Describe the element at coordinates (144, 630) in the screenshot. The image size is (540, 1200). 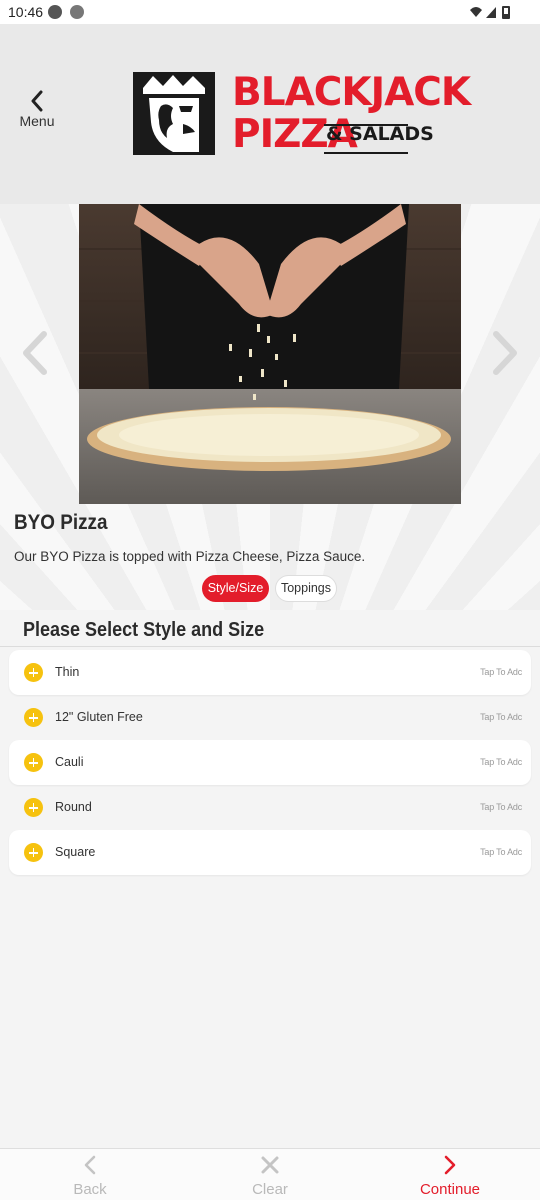
I see `section-title: Please Select Style and Size` at that location.